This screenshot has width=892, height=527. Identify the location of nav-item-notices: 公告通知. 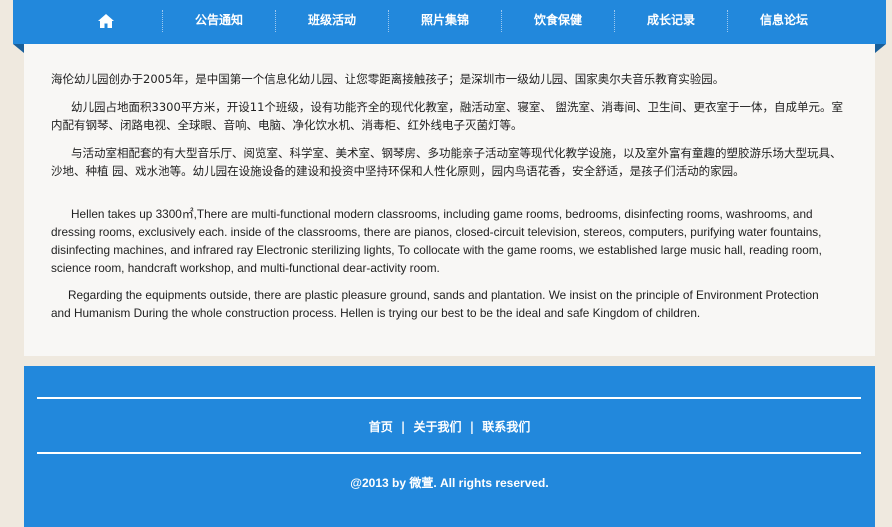
(219, 20).